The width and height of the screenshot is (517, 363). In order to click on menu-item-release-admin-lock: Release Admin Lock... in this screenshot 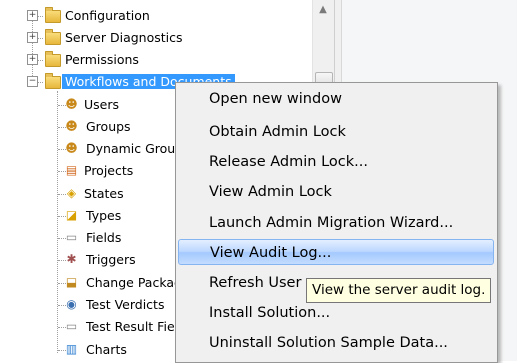, I will do `click(336, 162)`.